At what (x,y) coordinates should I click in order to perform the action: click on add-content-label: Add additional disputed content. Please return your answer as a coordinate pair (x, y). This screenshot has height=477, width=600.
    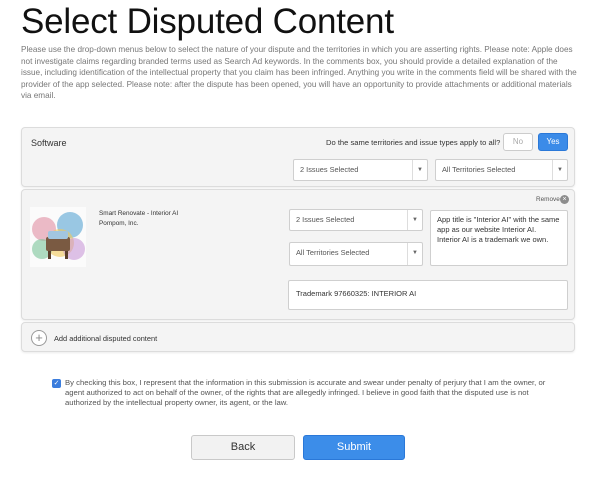
    Looking at the image, I should click on (105, 338).